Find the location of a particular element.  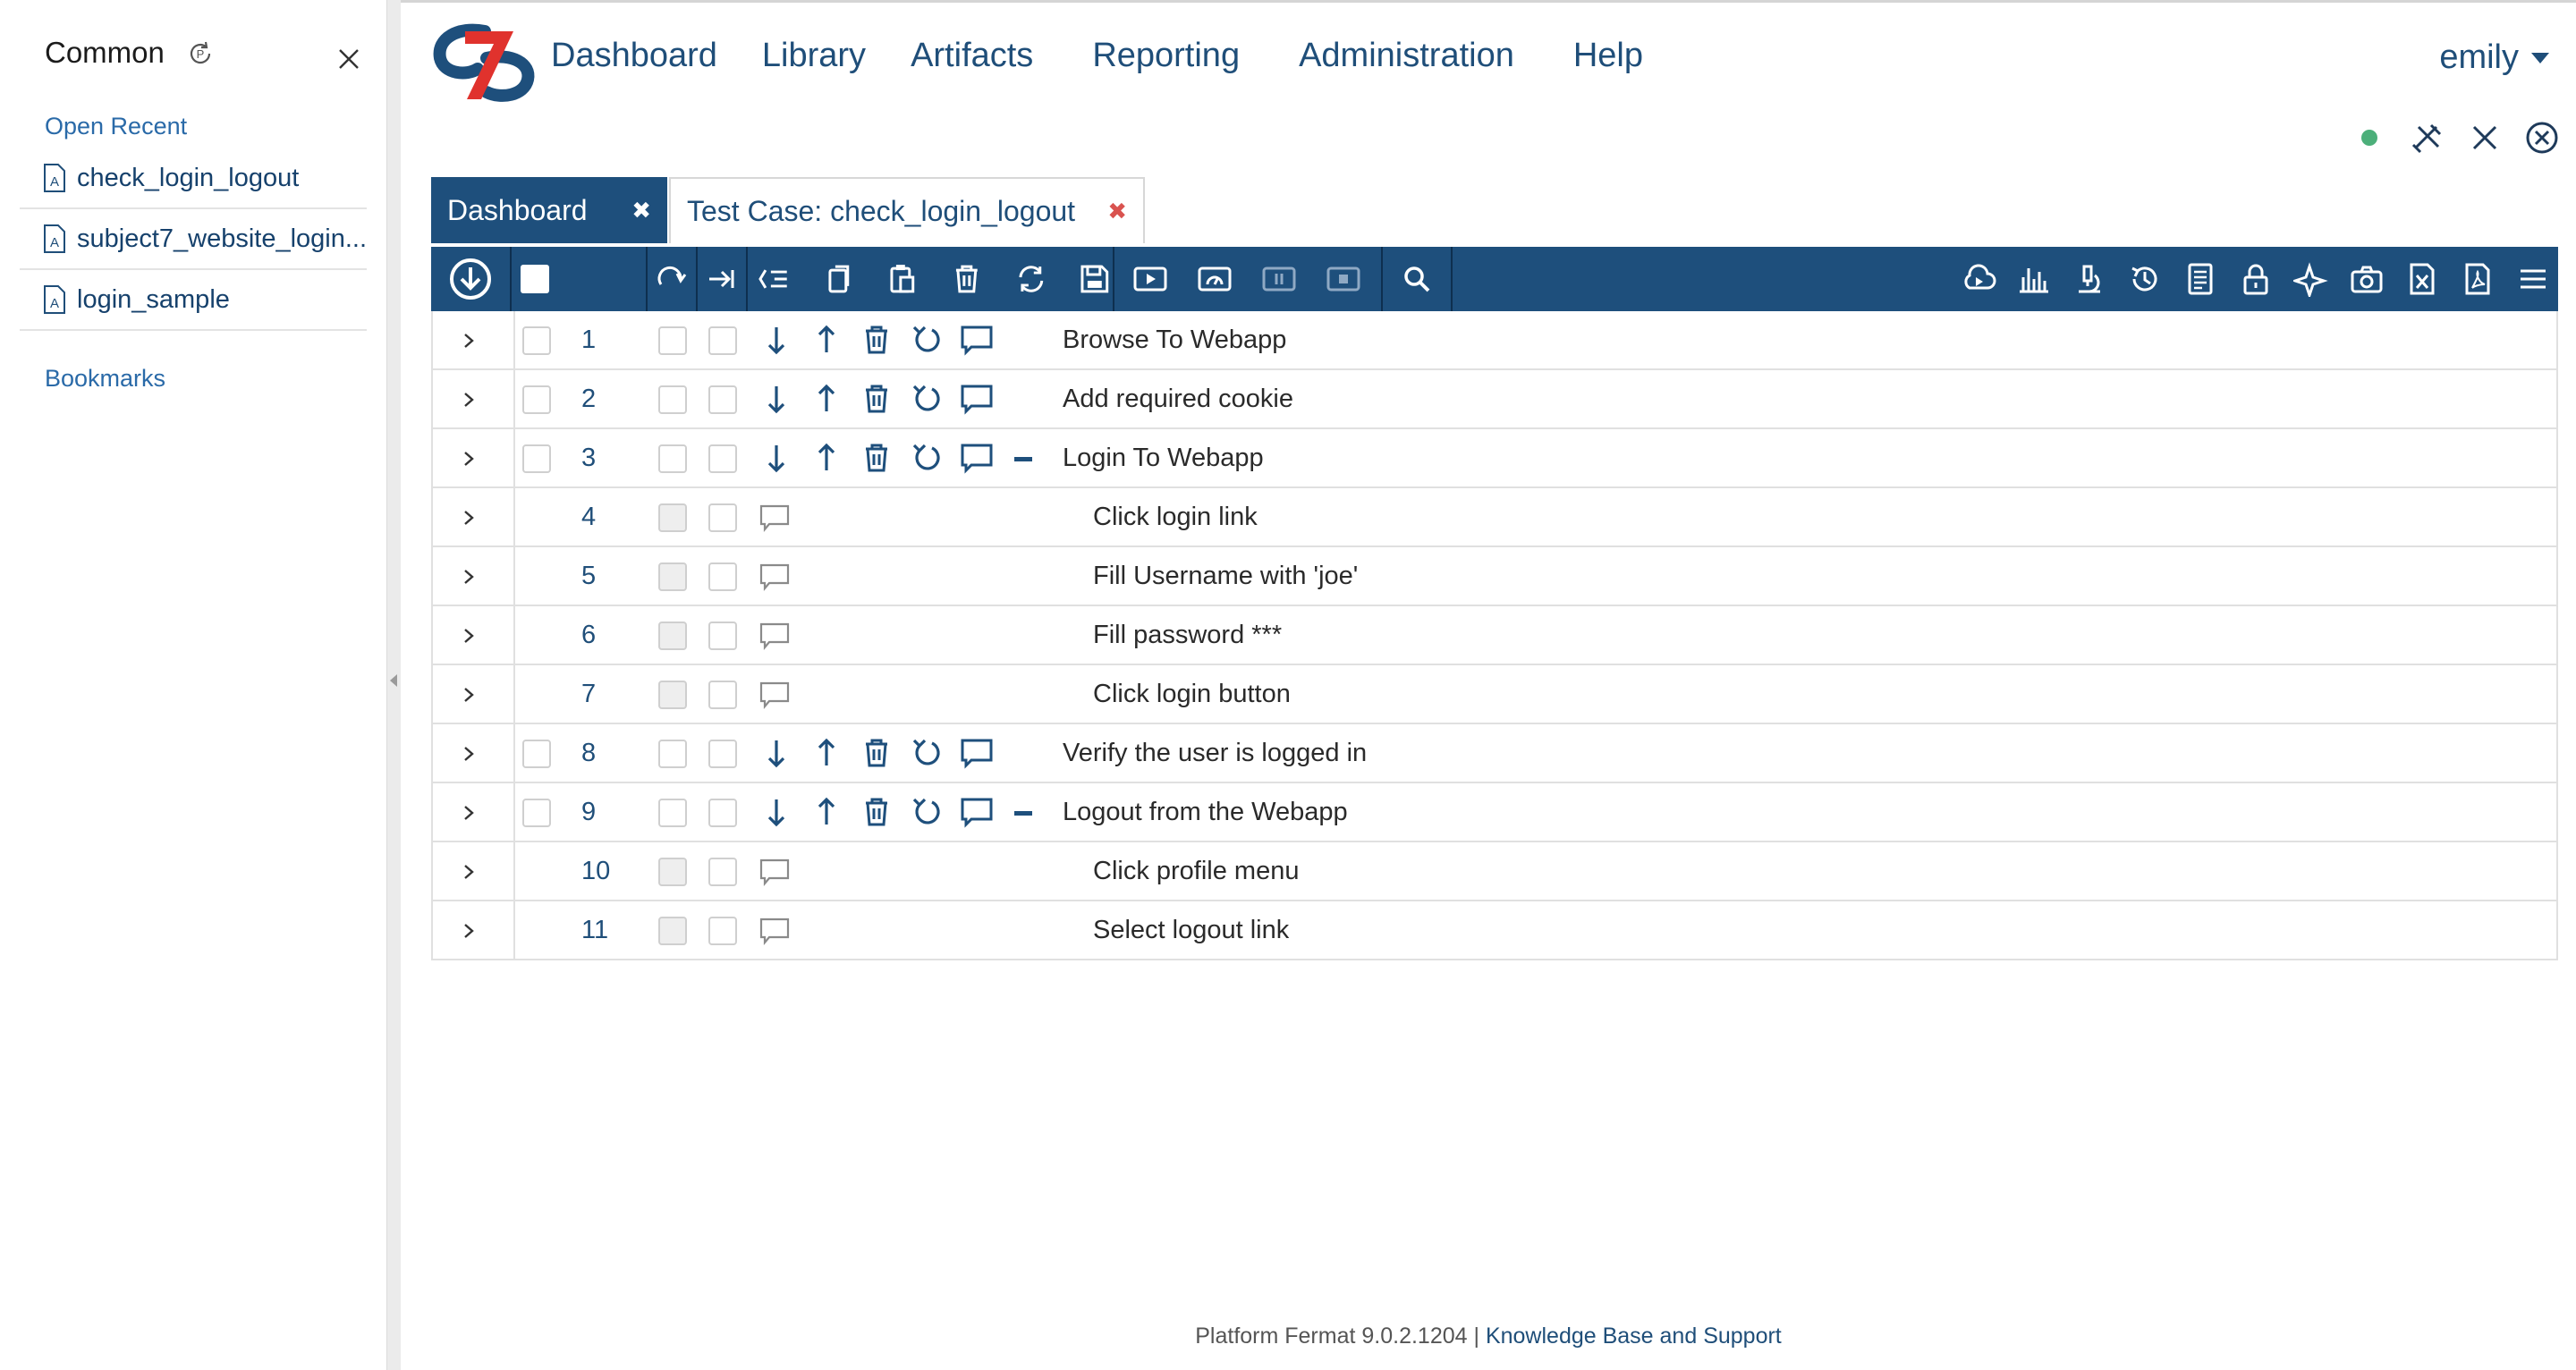

recent-item: A check_login_logout is located at coordinates (193, 178).